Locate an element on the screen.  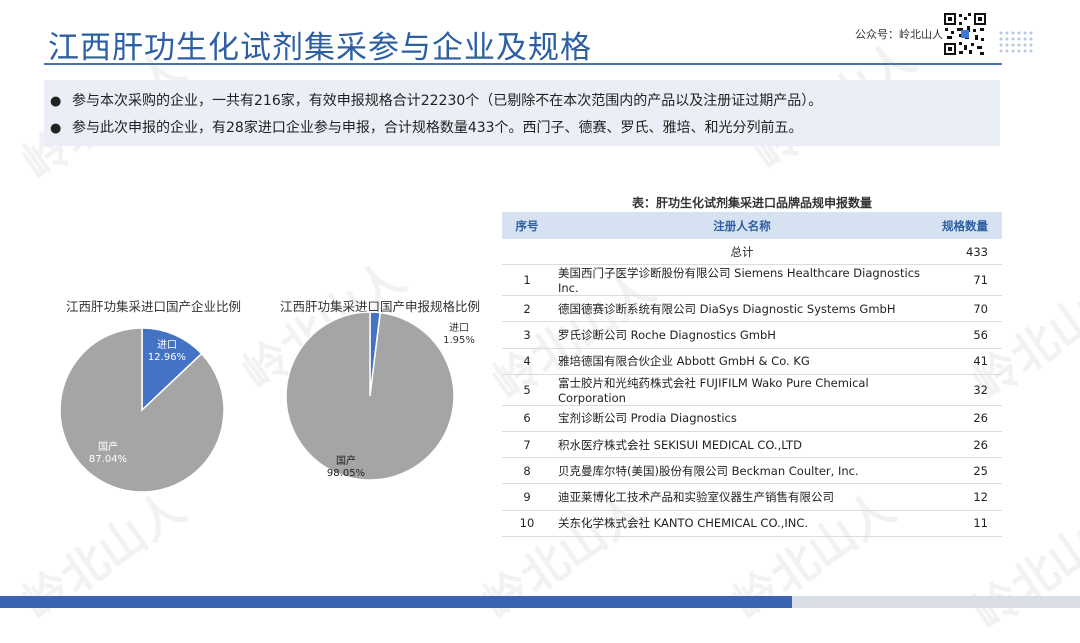
row-name-cell: 罗氏诊断公司 Roche Diagnostics GmbH is located at coordinates (742, 335).